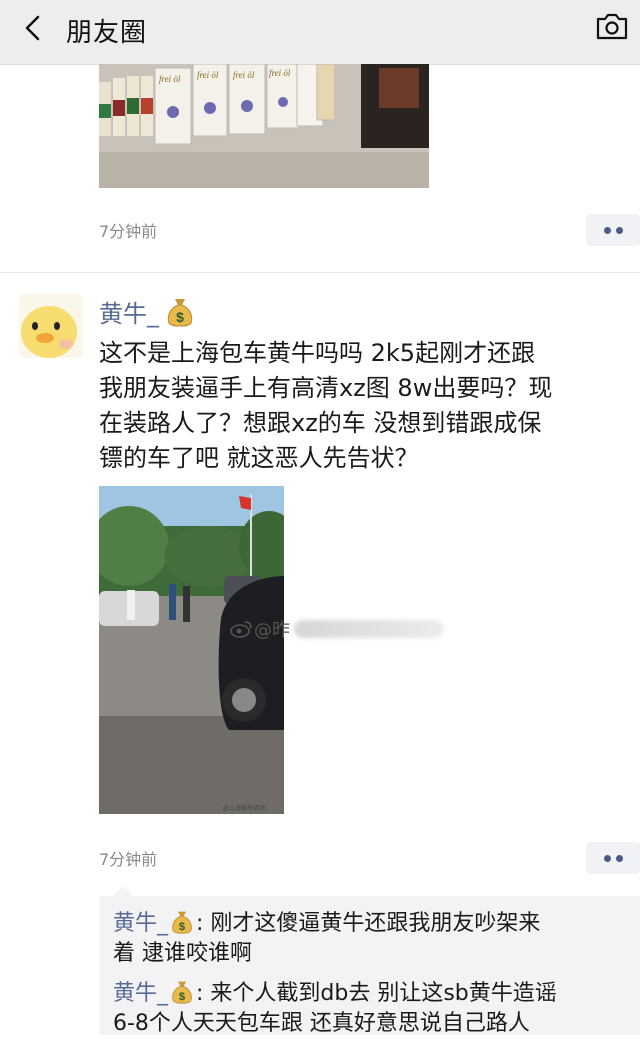 This screenshot has height=1039, width=640. What do you see at coordinates (244, 808) in the screenshot?
I see `svg-text: @上海娱乐活动` at bounding box center [244, 808].